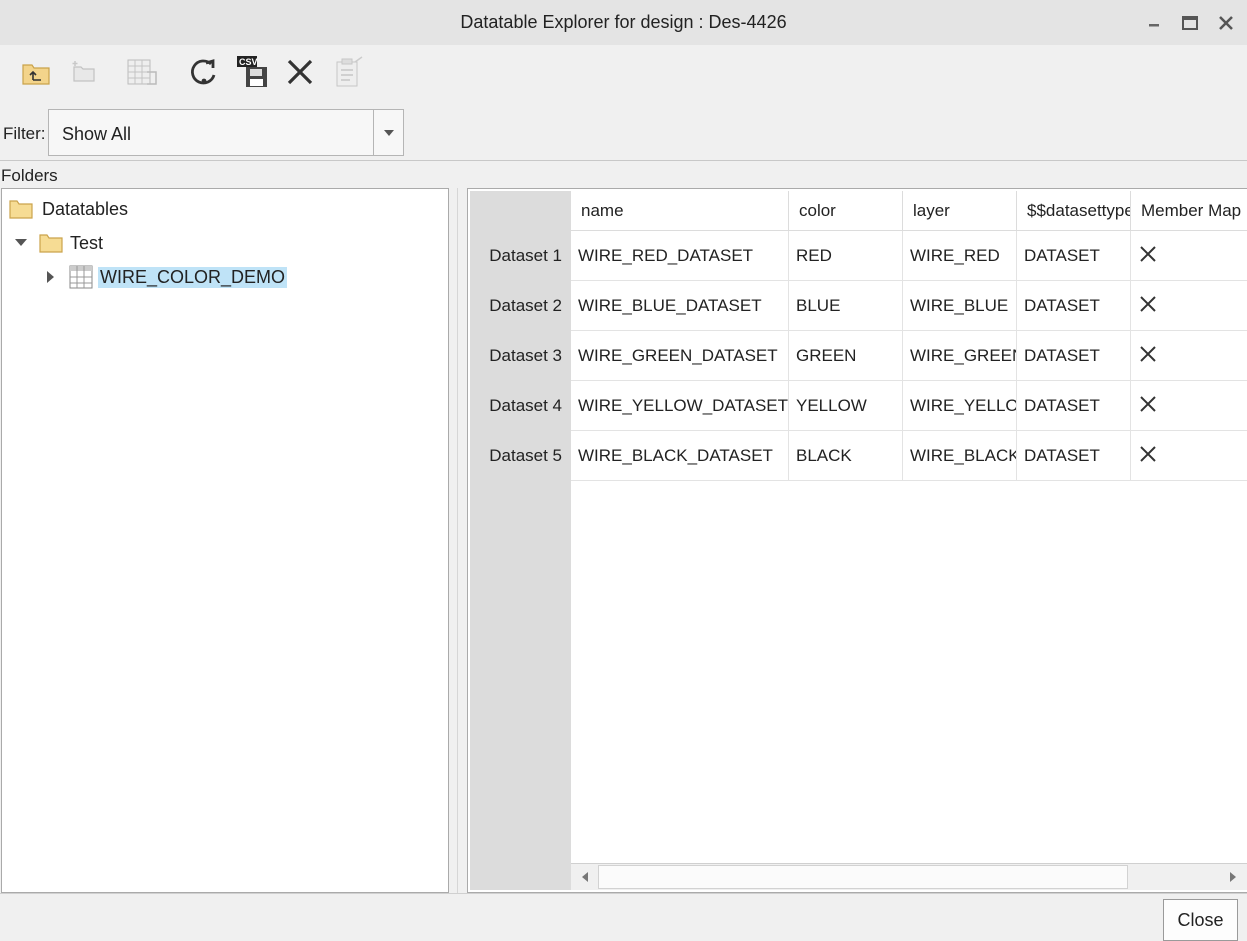 This screenshot has height=941, width=1247. What do you see at coordinates (960, 306) in the screenshot?
I see `cell-layer: WIRE_BLUE` at bounding box center [960, 306].